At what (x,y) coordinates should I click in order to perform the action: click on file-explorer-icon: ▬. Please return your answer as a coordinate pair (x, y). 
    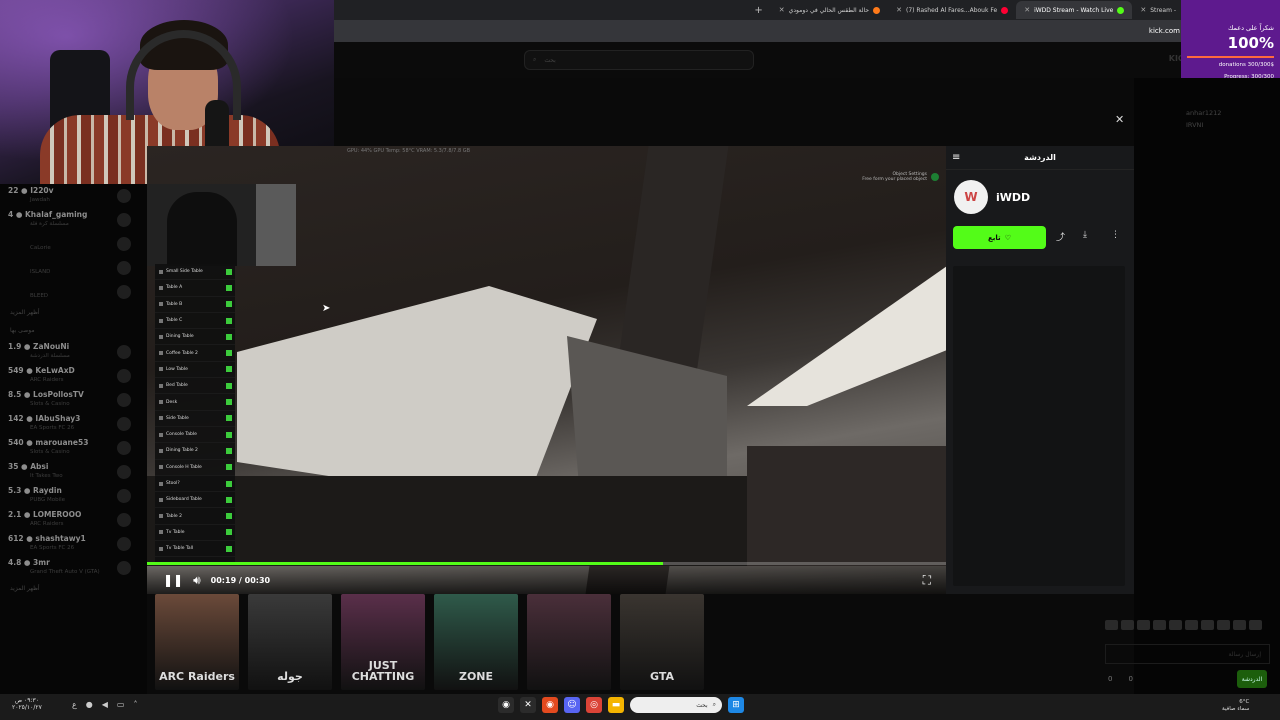
    Looking at the image, I should click on (616, 705).